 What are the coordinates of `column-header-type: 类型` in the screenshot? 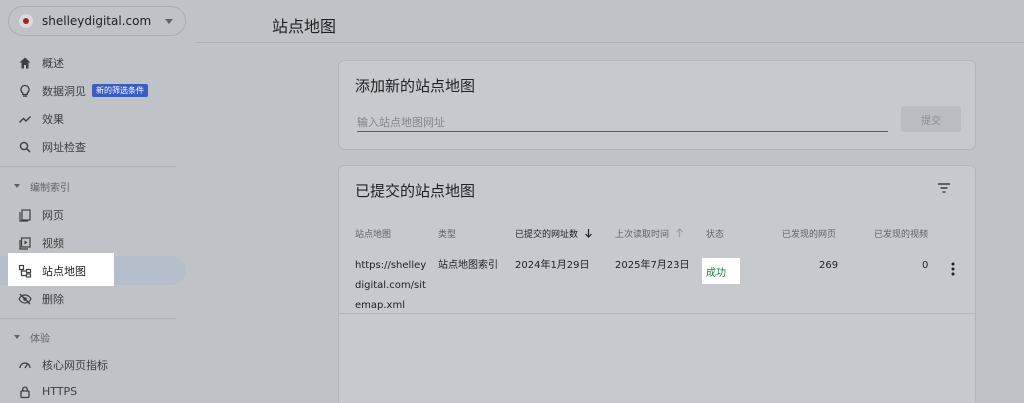 It's located at (447, 233).